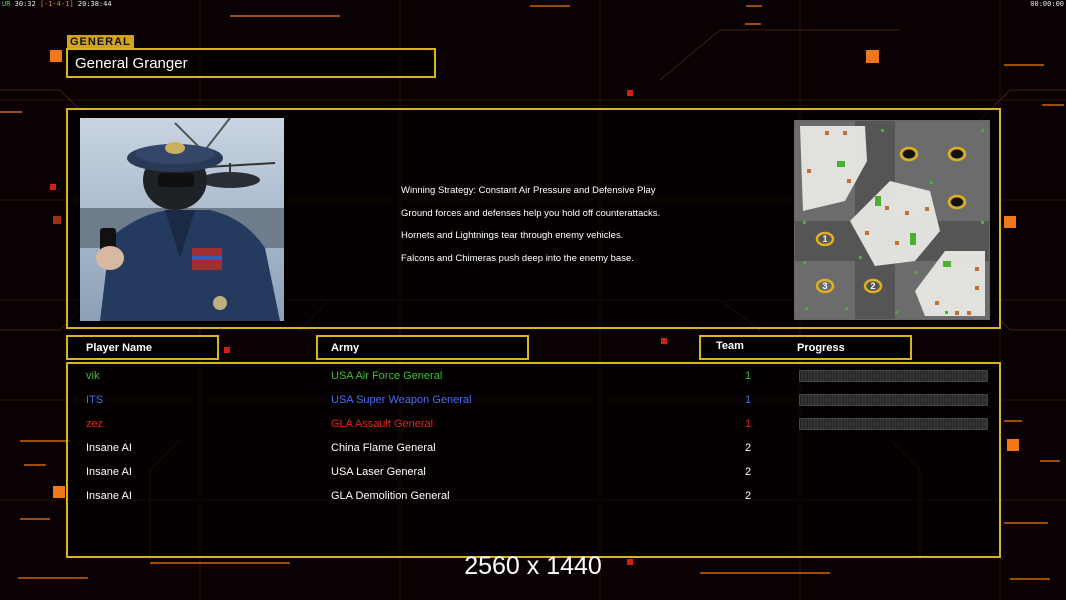 This screenshot has height=600, width=1066. I want to click on player-name: vik, so click(93, 376).